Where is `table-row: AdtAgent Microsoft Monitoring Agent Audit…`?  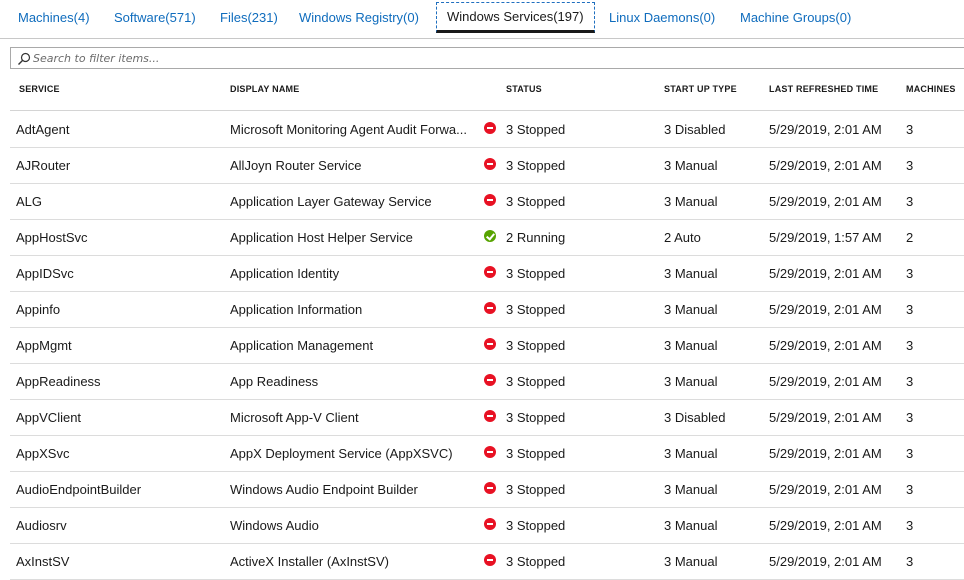 table-row: AdtAgent Microsoft Monitoring Agent Audit… is located at coordinates (487, 129).